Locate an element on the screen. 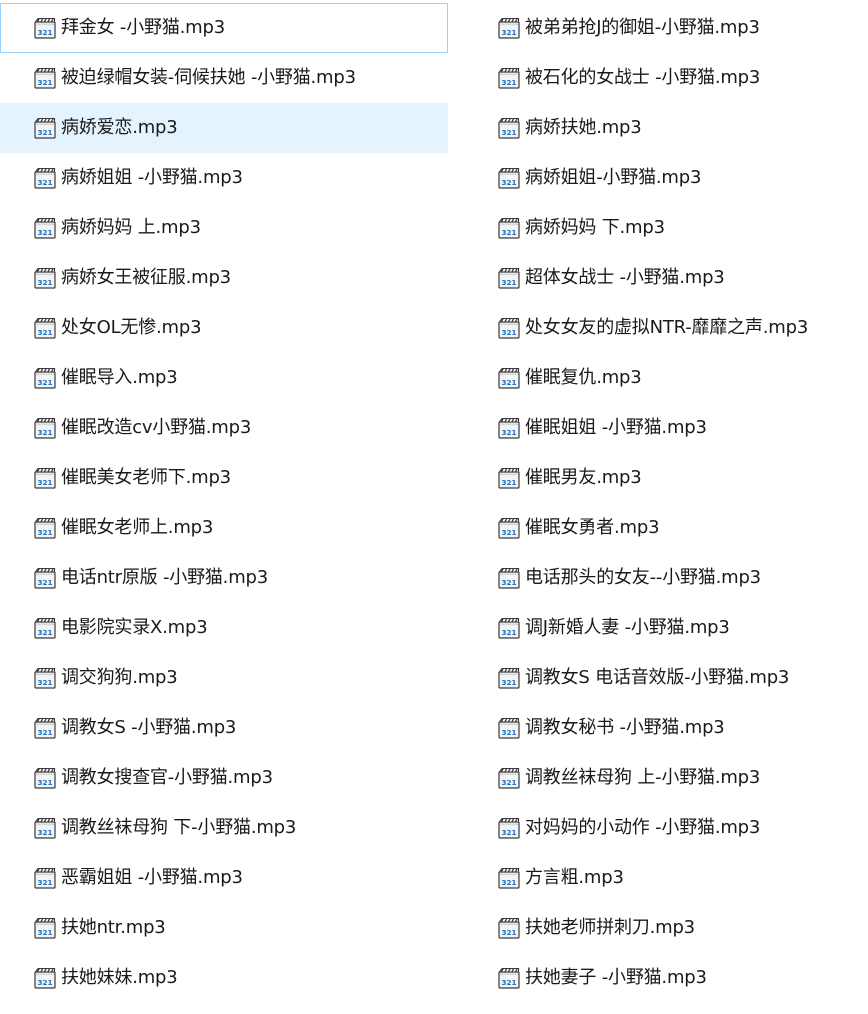 The image size is (868, 1014). file-item: 321 调教丝袜母狗 上-小野猫.mp3 is located at coordinates (658, 778).